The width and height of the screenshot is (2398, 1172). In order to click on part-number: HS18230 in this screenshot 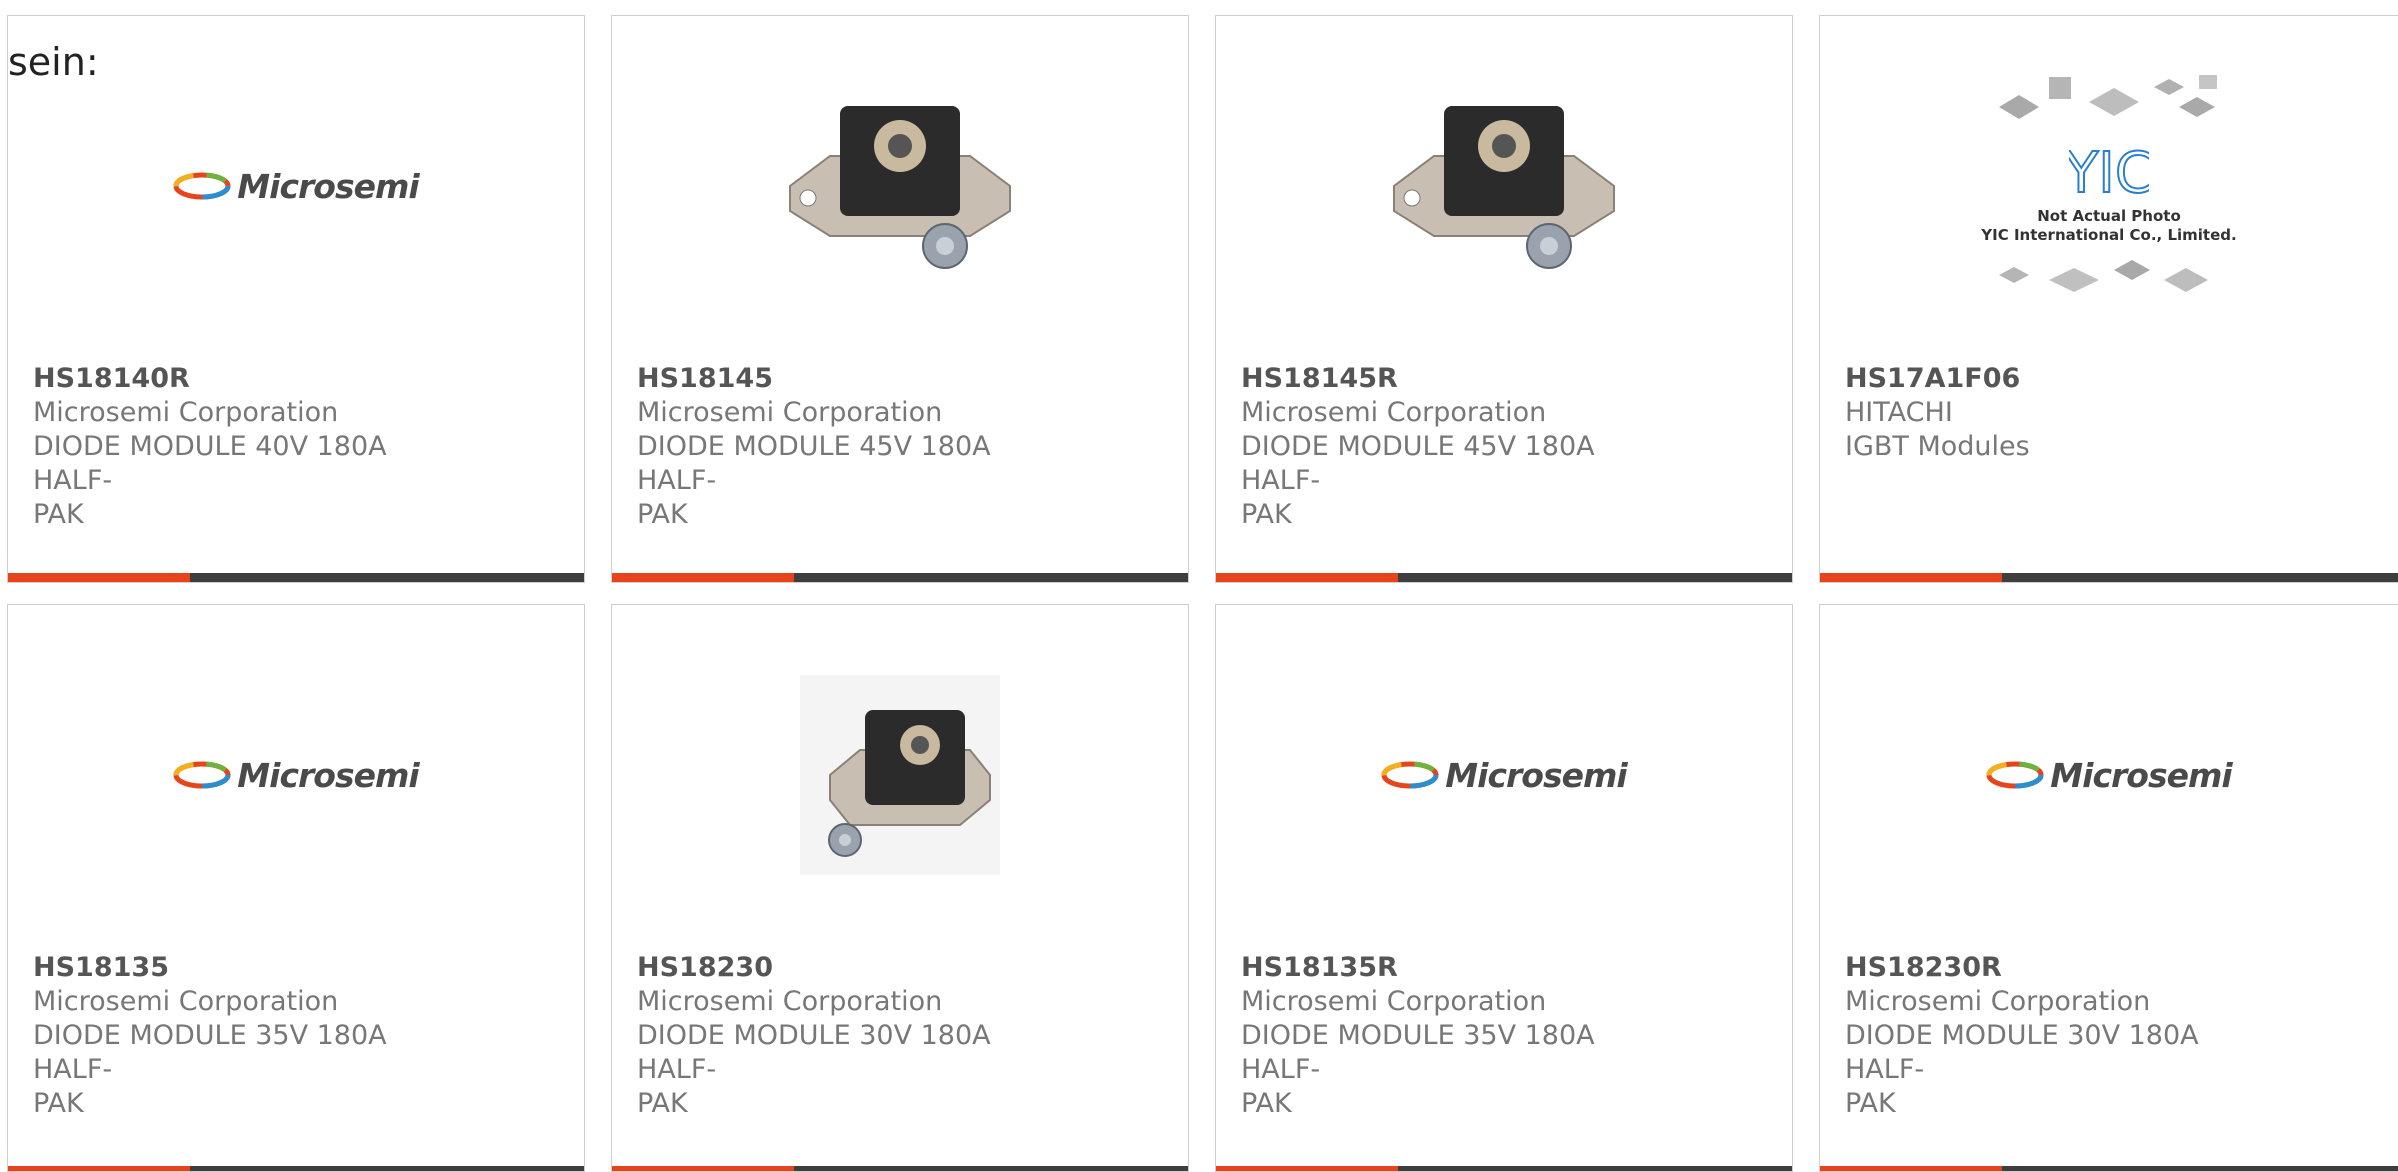, I will do `click(852, 968)`.